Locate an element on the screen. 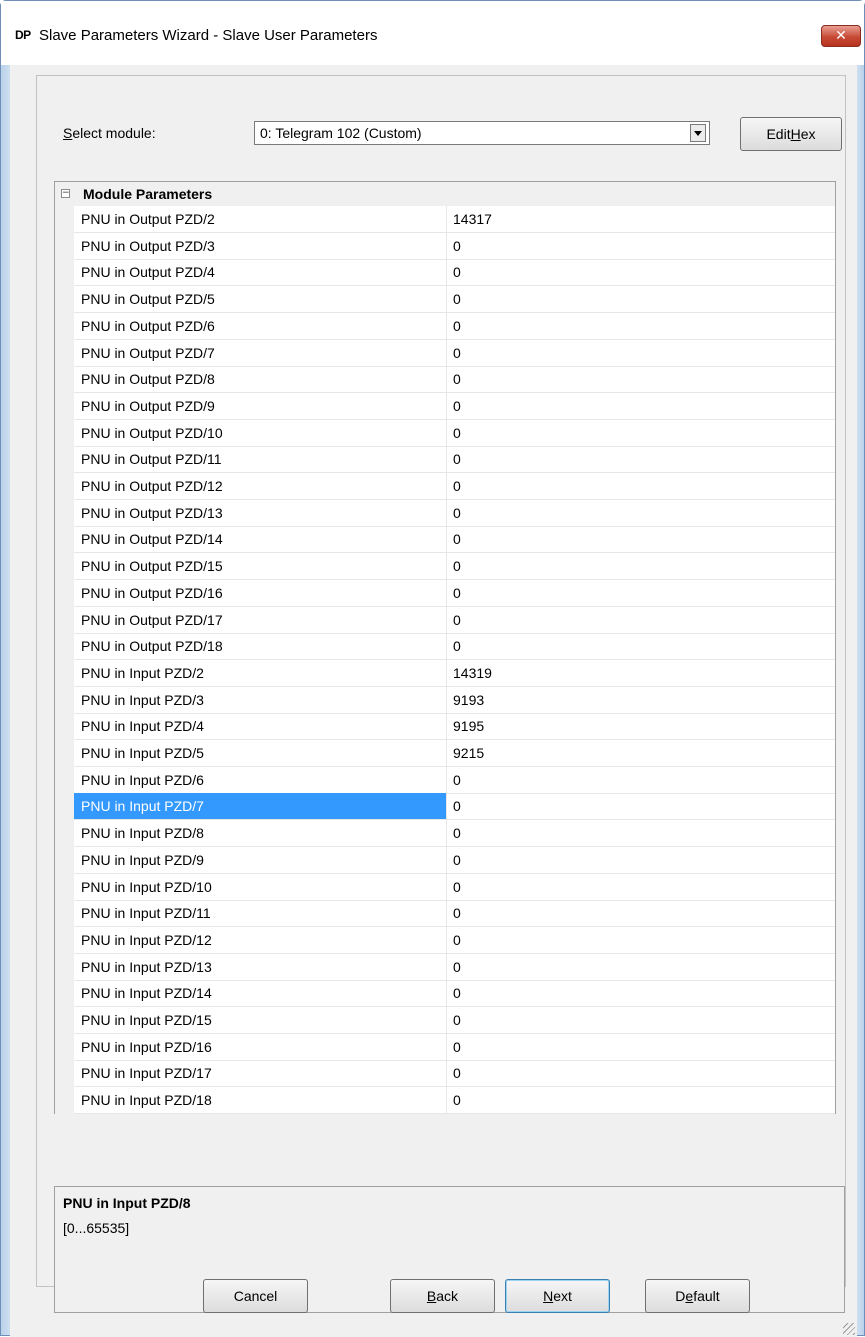  param-value: 9215 is located at coordinates (468, 753).